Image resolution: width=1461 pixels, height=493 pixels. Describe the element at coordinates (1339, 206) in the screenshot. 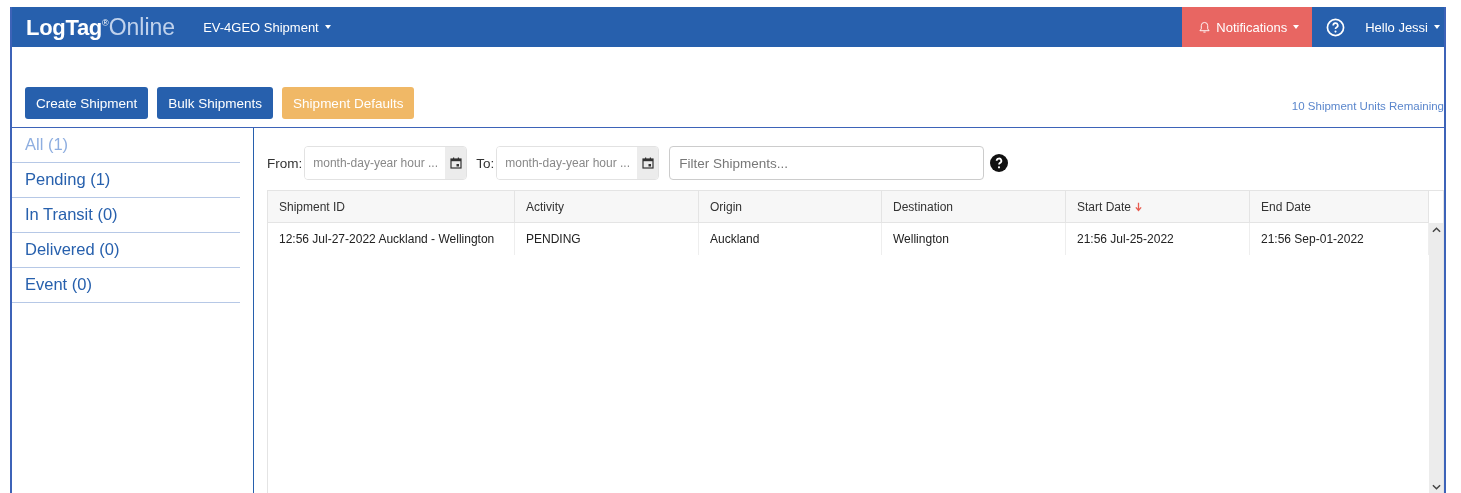

I see `column-header: End Date` at that location.